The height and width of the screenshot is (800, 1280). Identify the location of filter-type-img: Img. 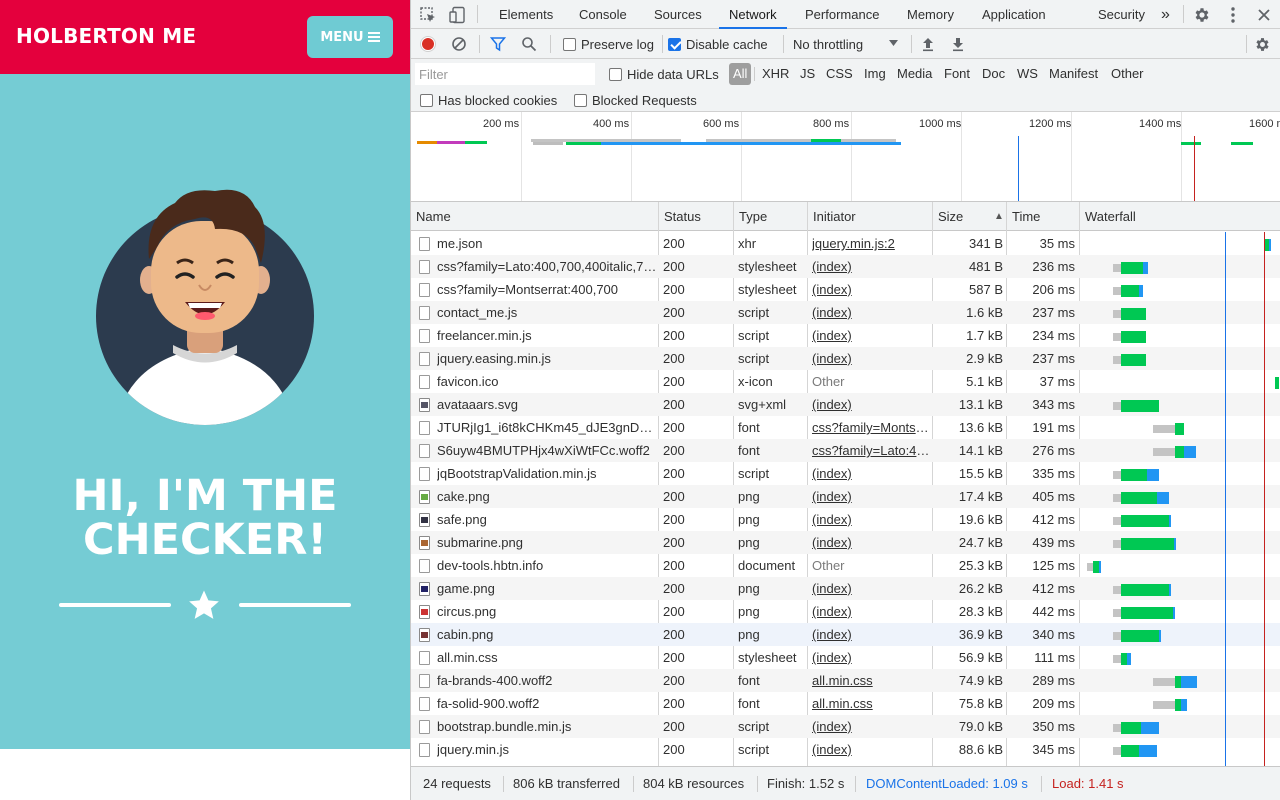
(875, 74).